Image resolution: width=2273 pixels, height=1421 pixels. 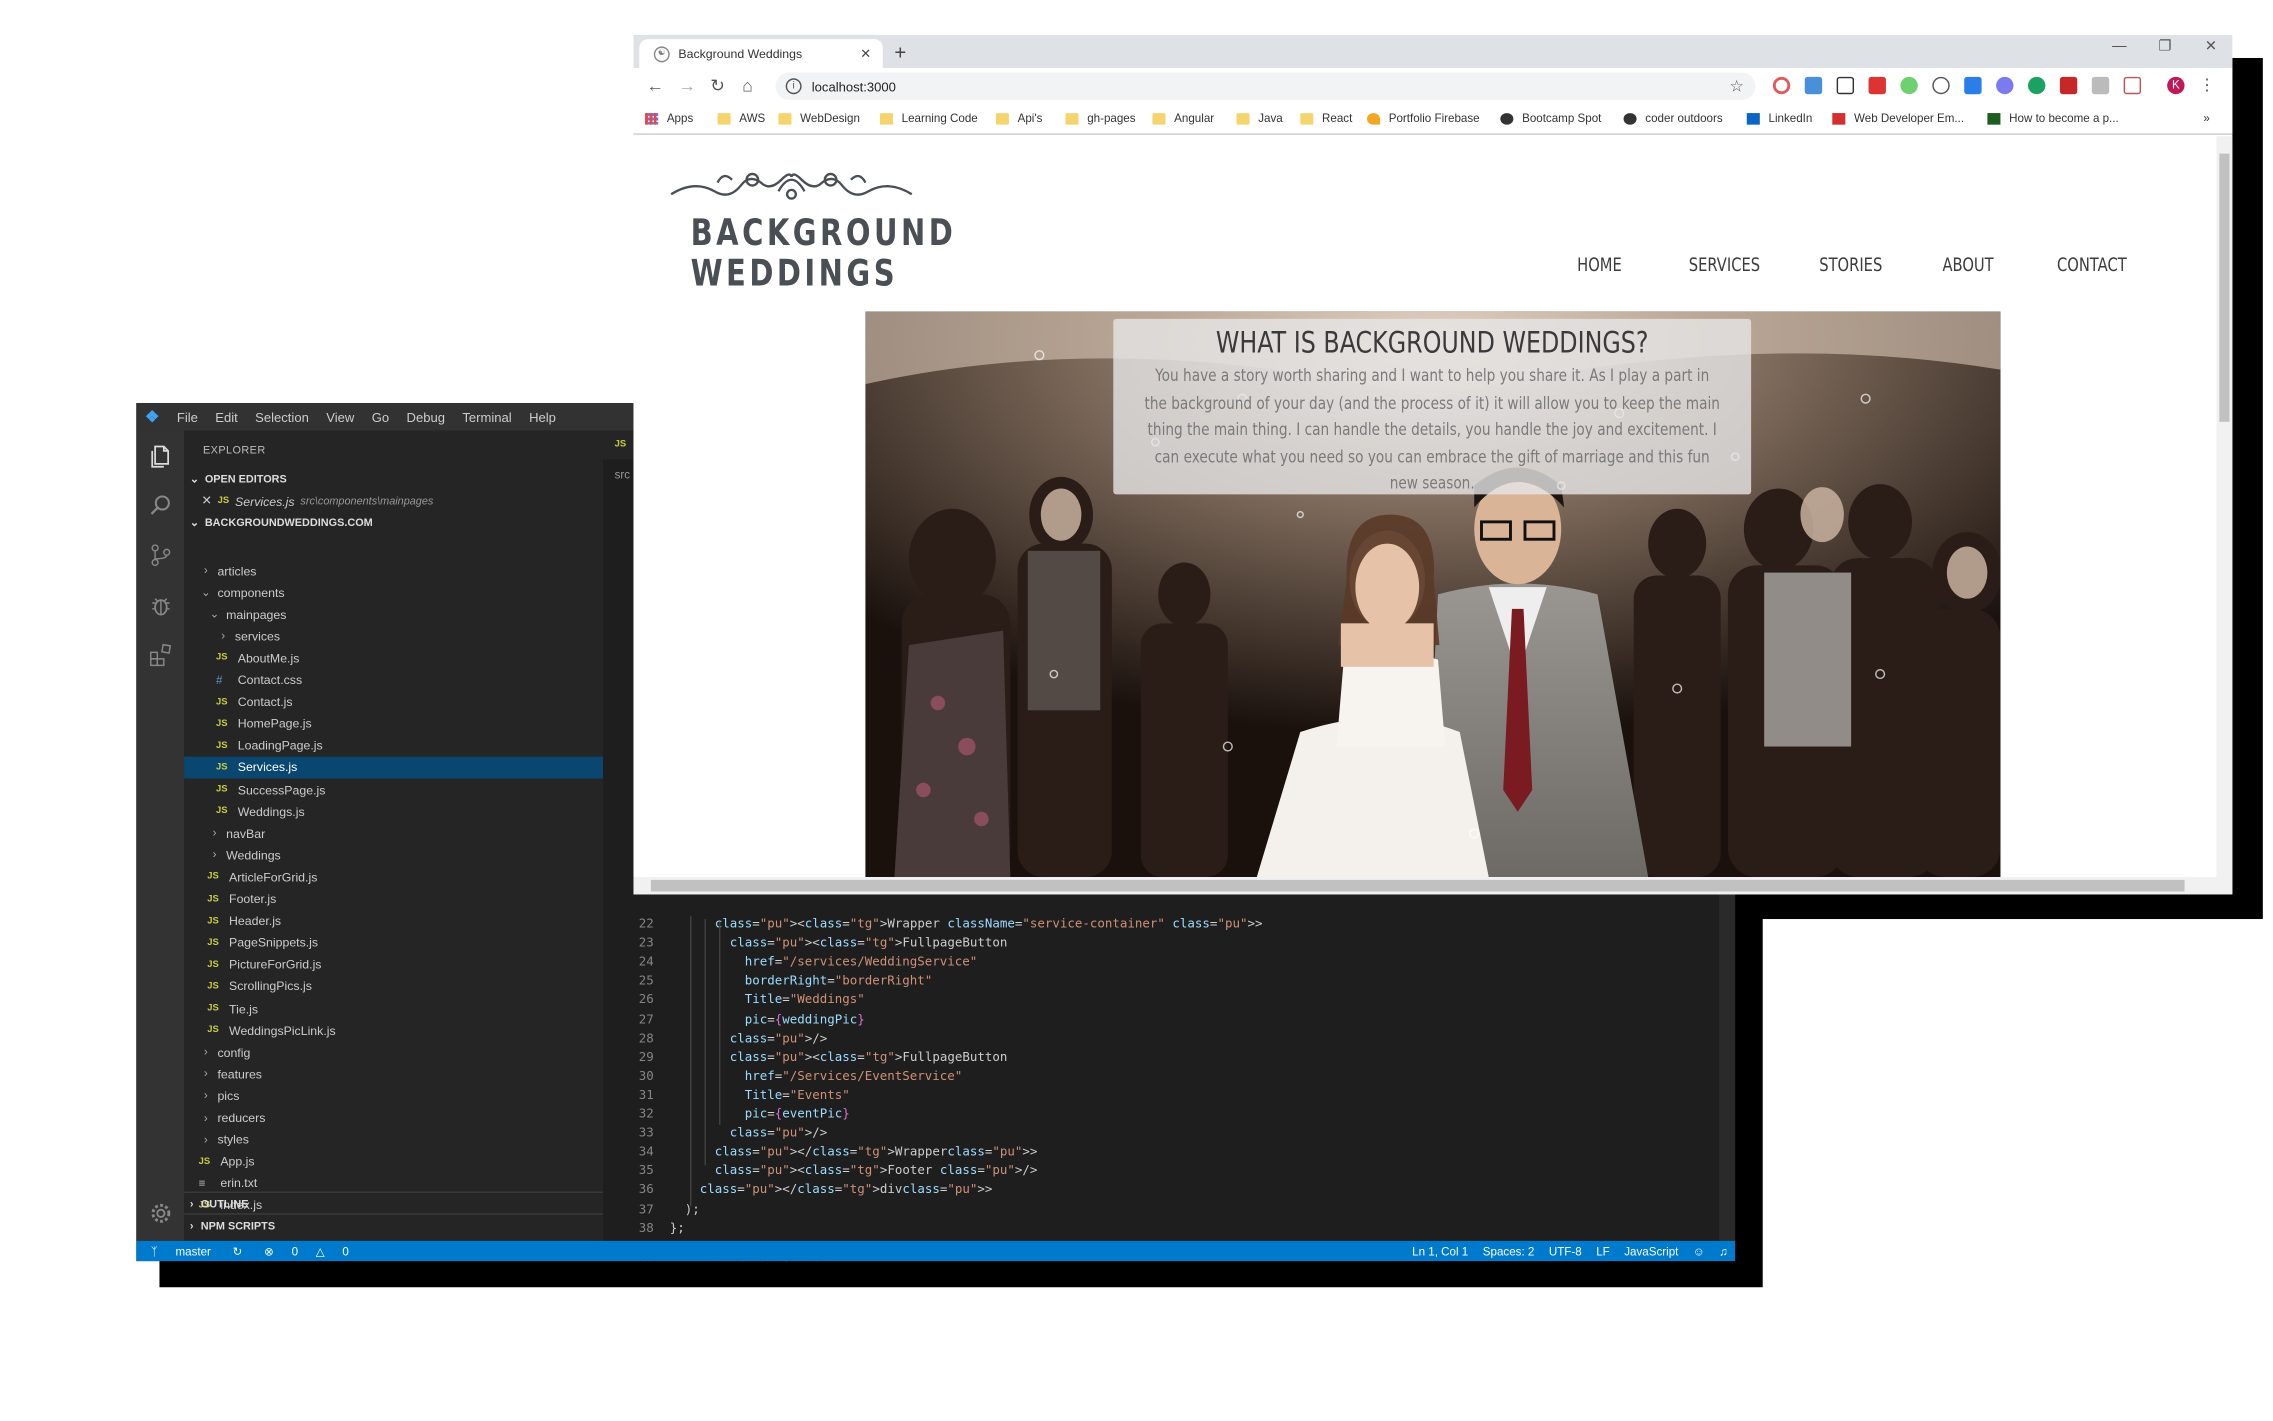 What do you see at coordinates (1673, 118) in the screenshot?
I see `bookmark-item: coder outdoors` at bounding box center [1673, 118].